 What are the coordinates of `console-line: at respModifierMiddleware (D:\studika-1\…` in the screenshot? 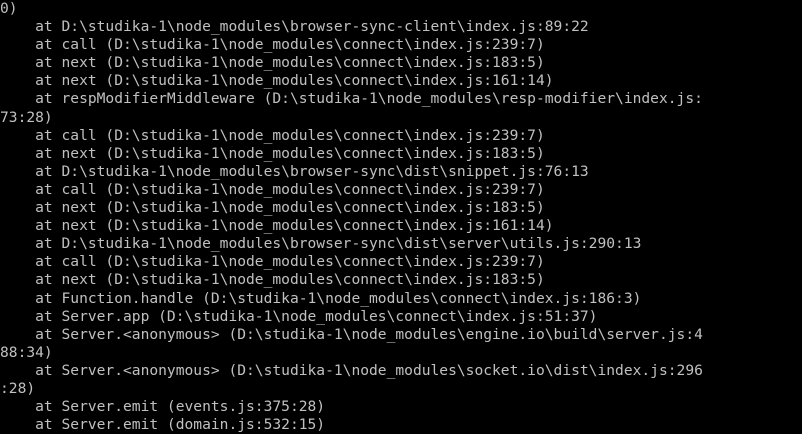 It's located at (351, 99).